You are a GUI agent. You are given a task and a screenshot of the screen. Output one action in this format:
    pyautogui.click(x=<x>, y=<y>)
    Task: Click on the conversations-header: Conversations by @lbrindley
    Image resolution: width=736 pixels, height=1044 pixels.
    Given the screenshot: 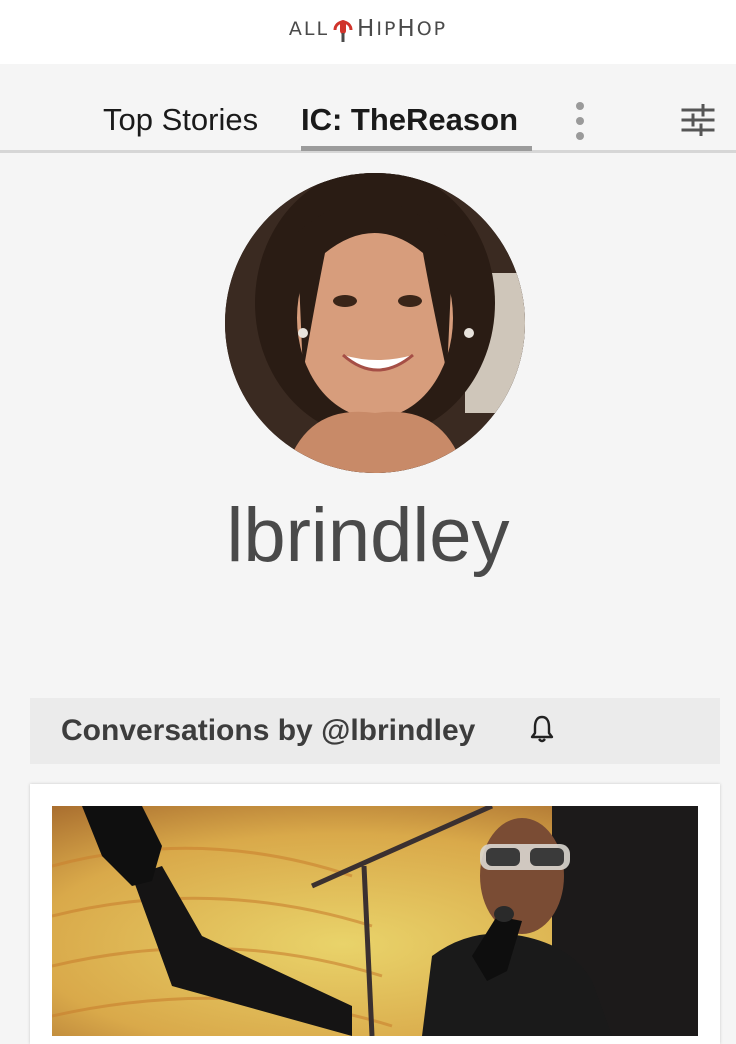 What is the action you would take?
    pyautogui.click(x=375, y=731)
    